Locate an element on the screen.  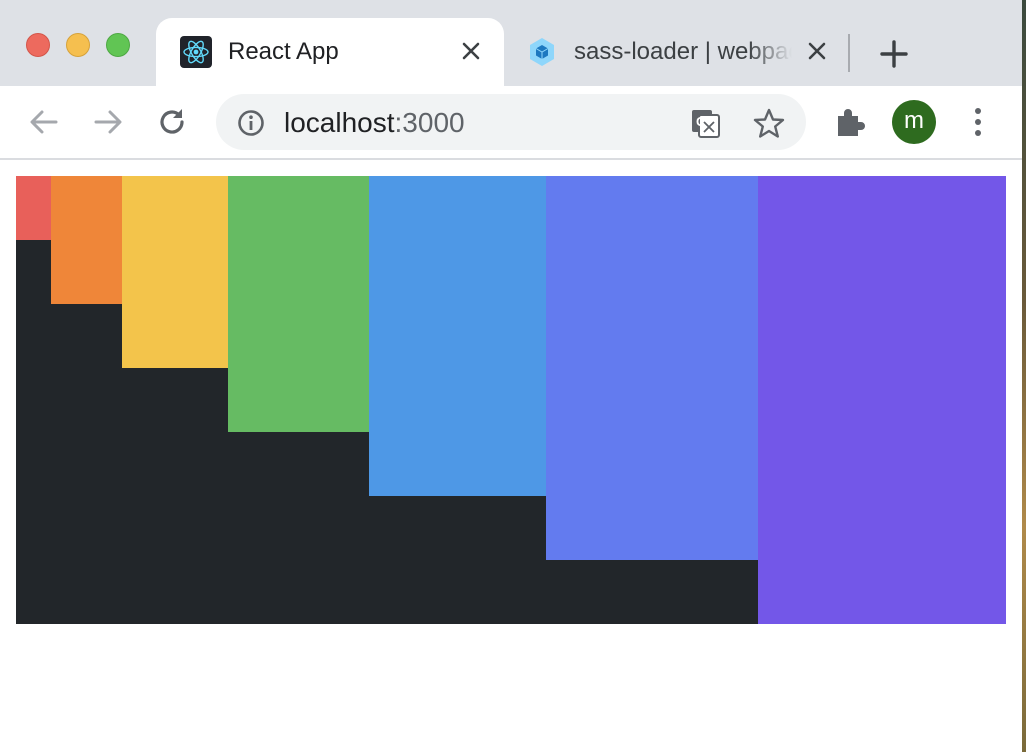
color-block-blue is located at coordinates (457, 336).